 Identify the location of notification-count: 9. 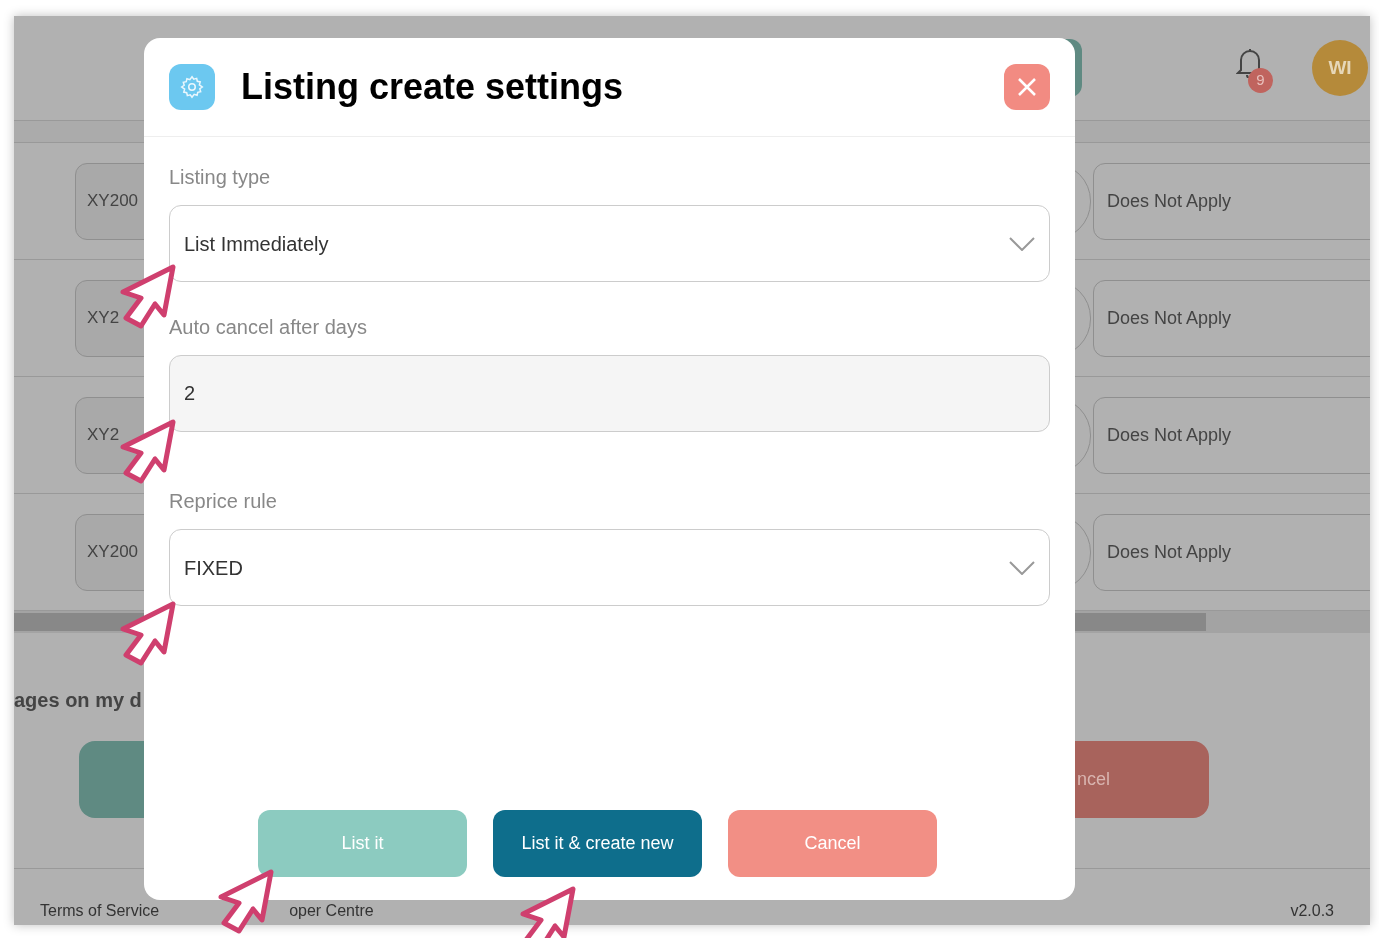
(1260, 80).